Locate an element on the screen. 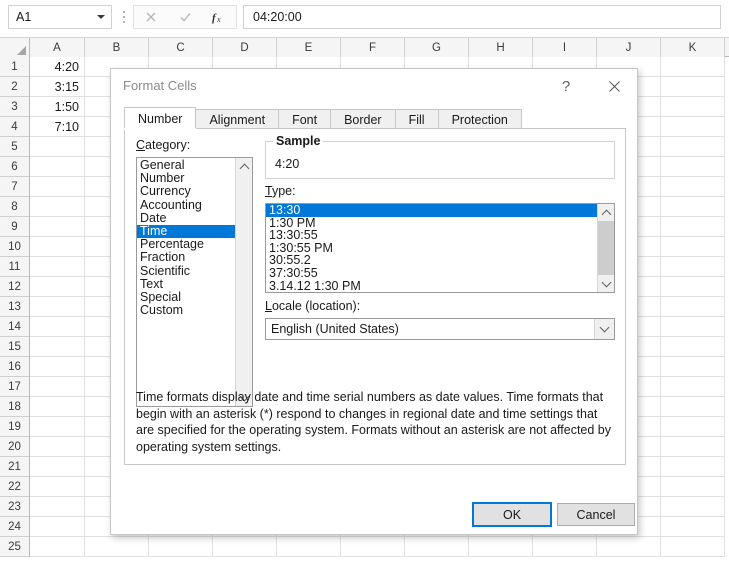 This screenshot has height=561, width=729. row-header-5: 5 is located at coordinates (14, 147).